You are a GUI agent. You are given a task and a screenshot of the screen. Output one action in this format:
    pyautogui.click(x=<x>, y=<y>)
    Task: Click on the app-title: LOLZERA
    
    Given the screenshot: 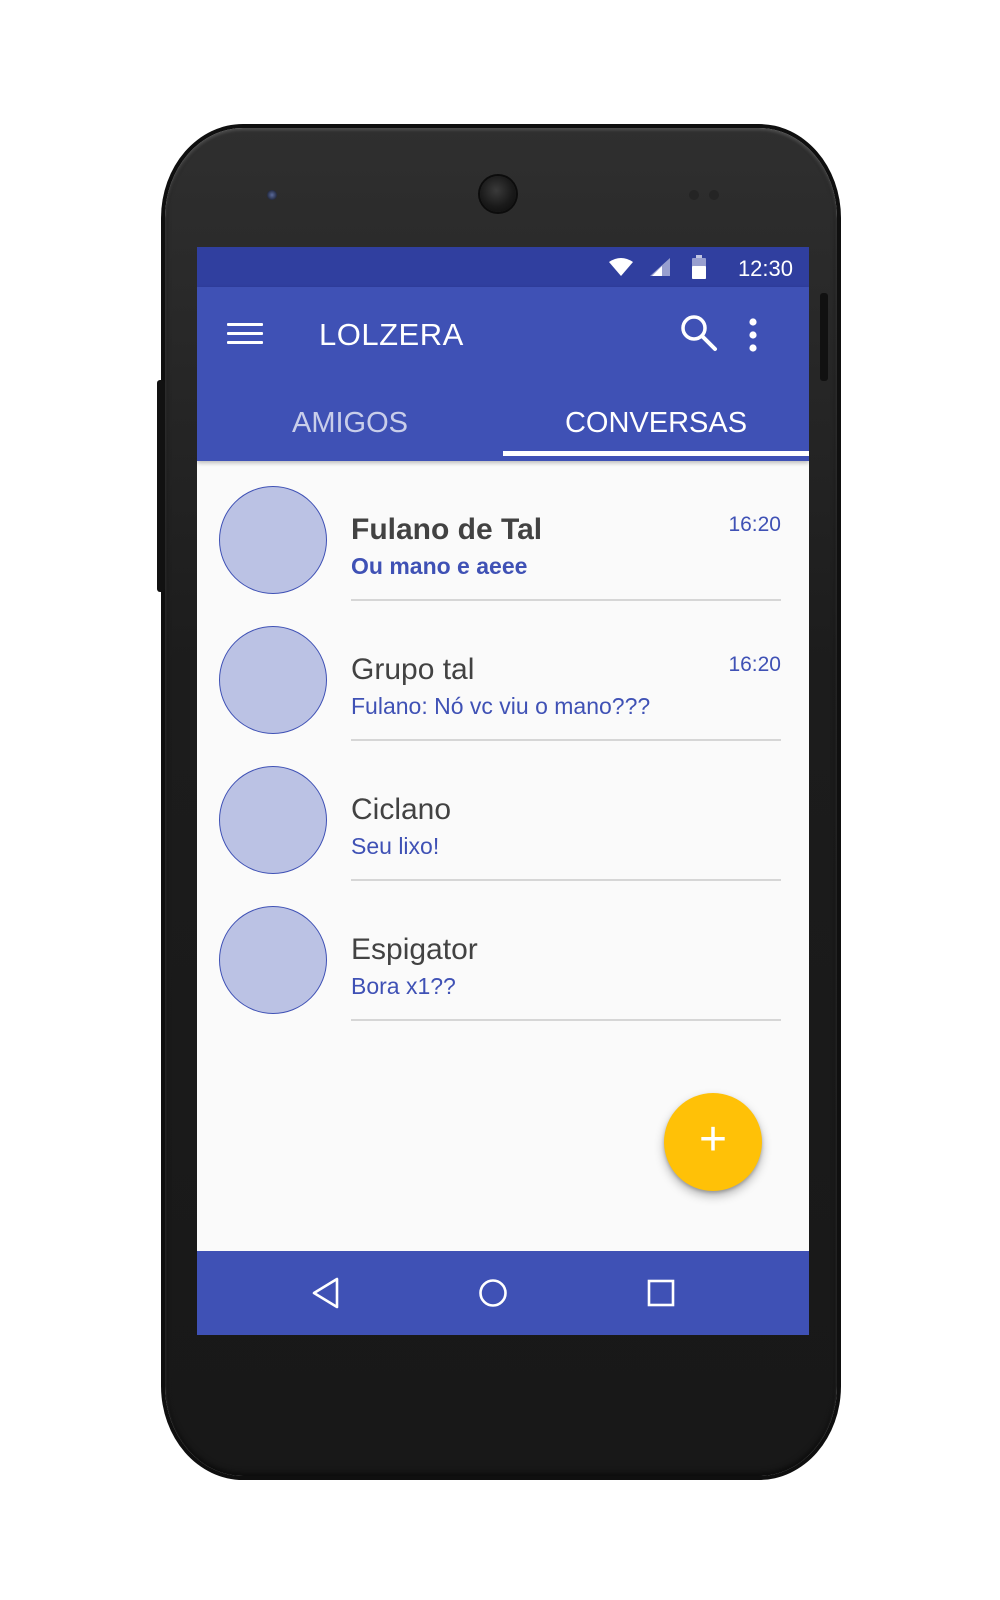 What is the action you would take?
    pyautogui.click(x=391, y=334)
    